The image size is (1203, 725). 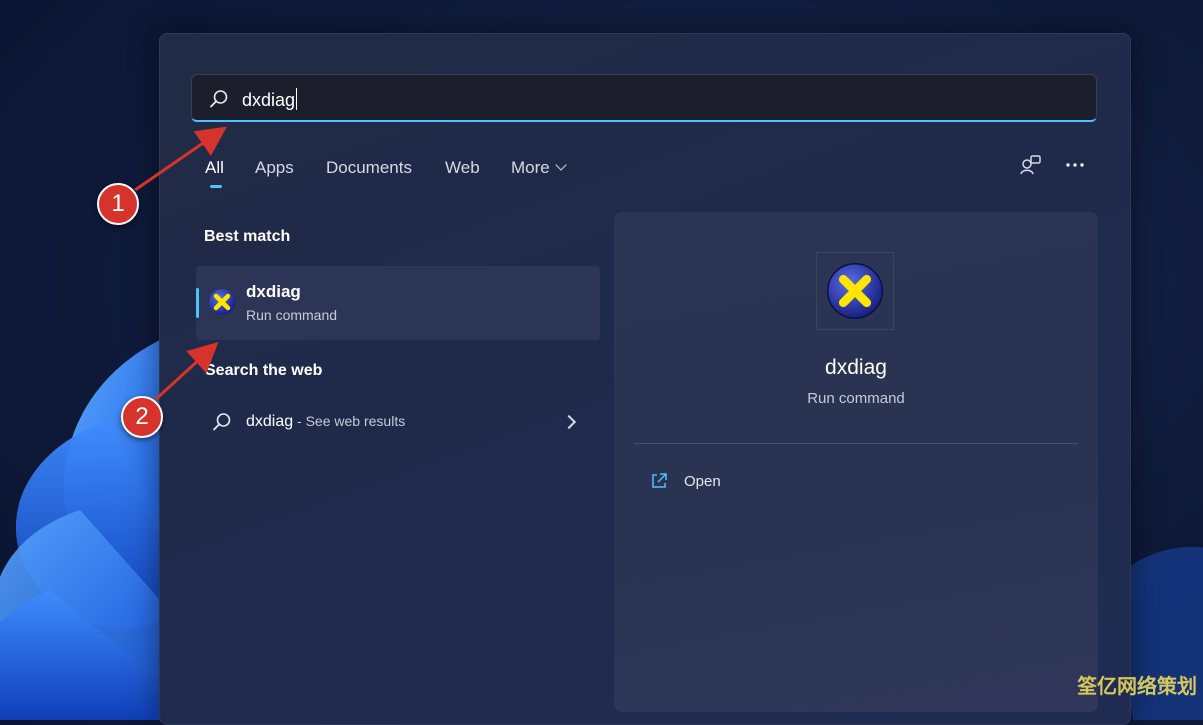 I want to click on tab-documents: Documents, so click(x=369, y=168).